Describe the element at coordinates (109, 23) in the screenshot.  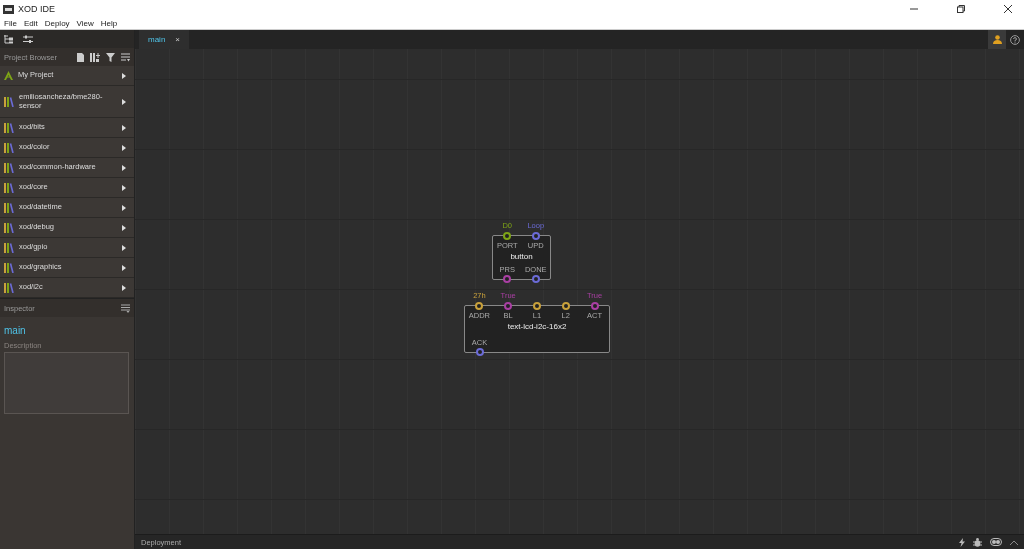
I see `menu-item: Help` at that location.